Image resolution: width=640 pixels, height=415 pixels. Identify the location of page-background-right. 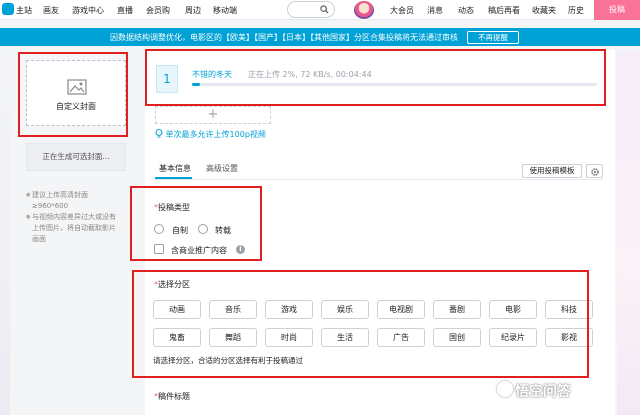
(628, 232).